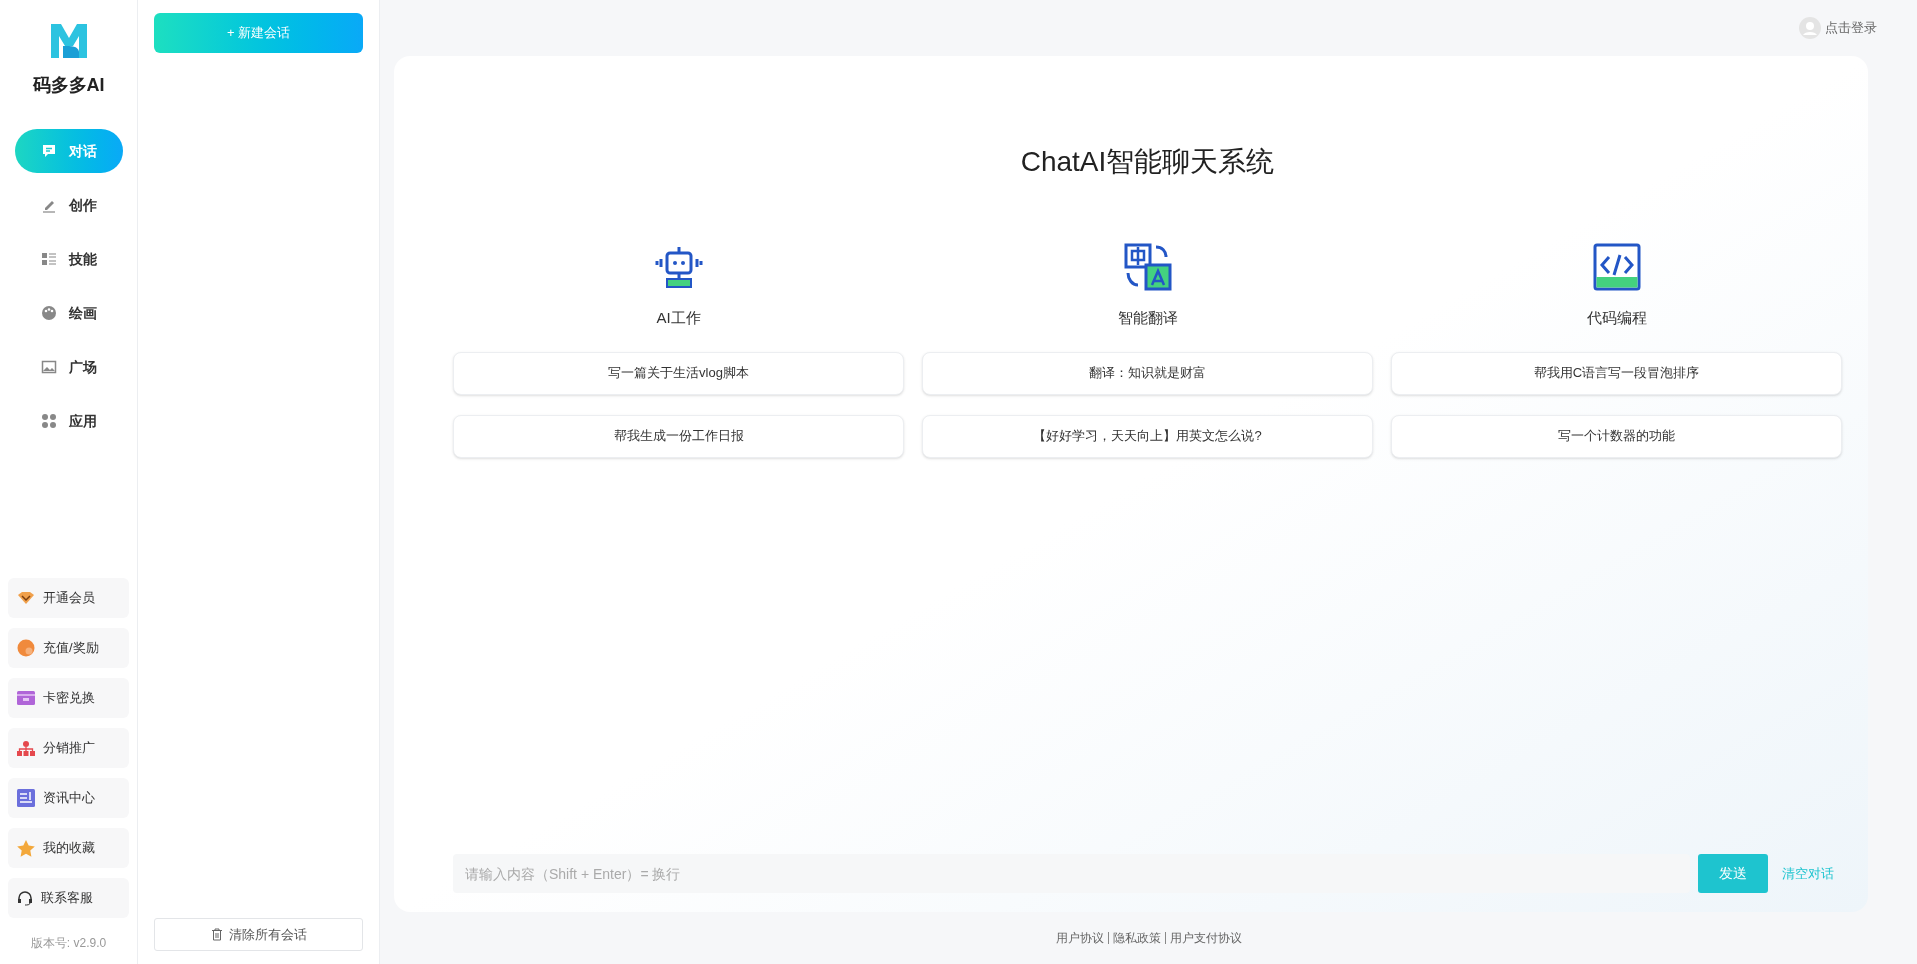 This screenshot has width=1917, height=964. Describe the element at coordinates (48, 367) in the screenshot. I see `image-icon` at that location.